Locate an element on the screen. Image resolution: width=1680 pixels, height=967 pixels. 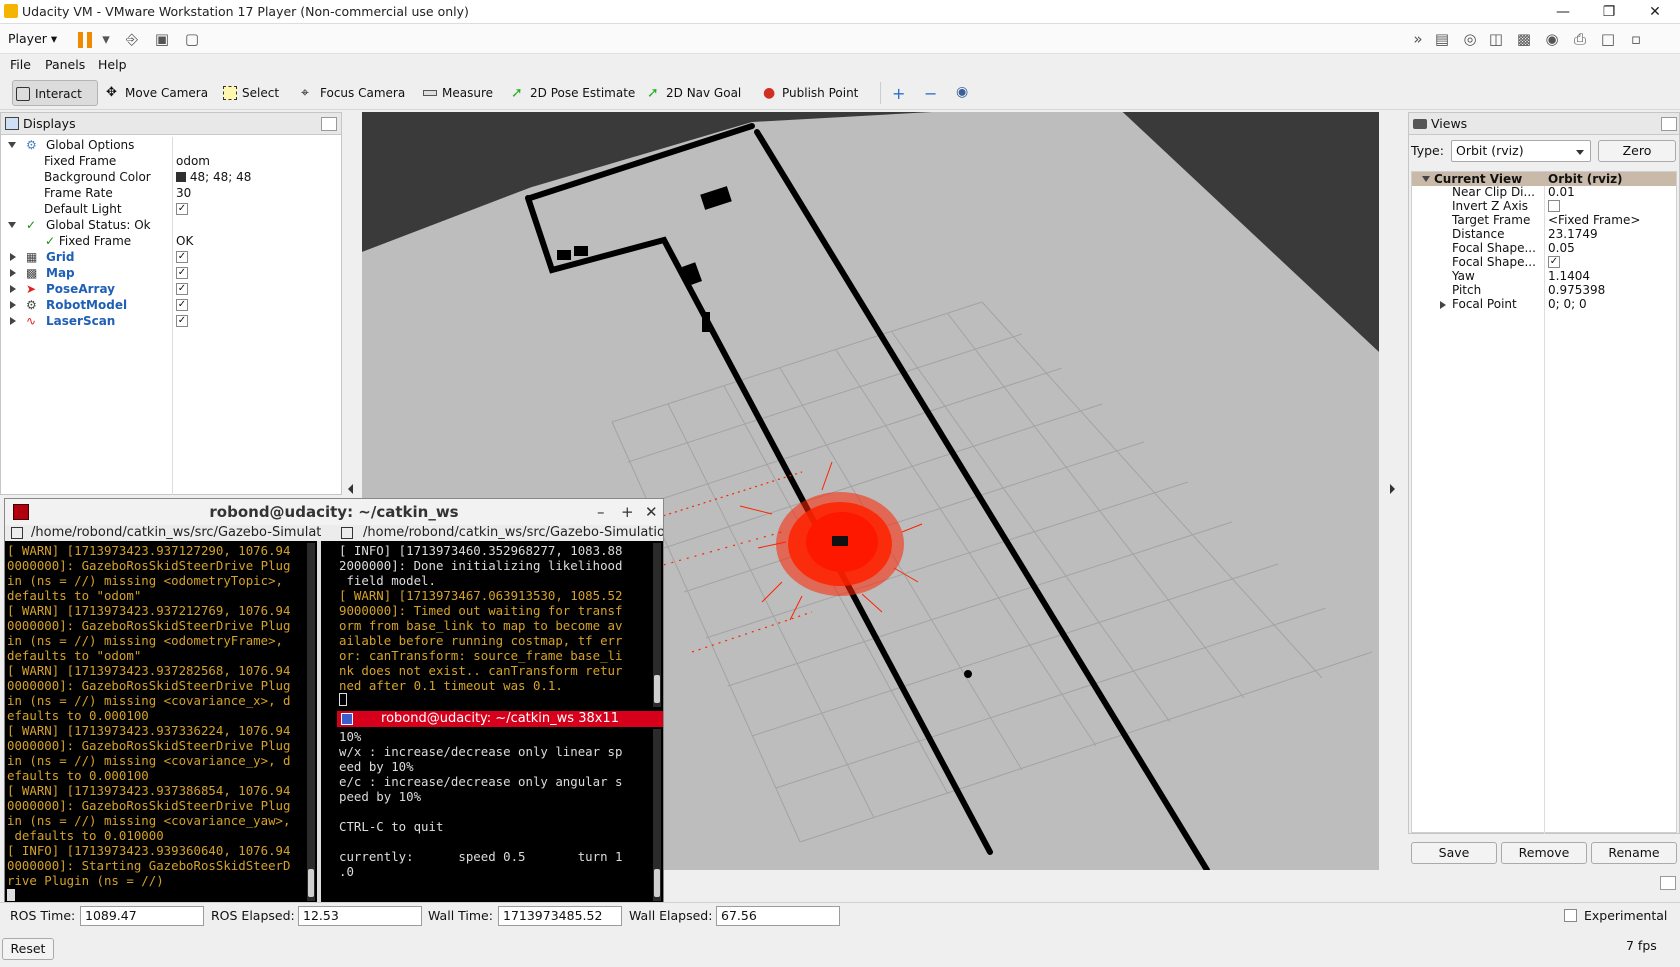
reset-button: Reset is located at coordinates (28, 949).